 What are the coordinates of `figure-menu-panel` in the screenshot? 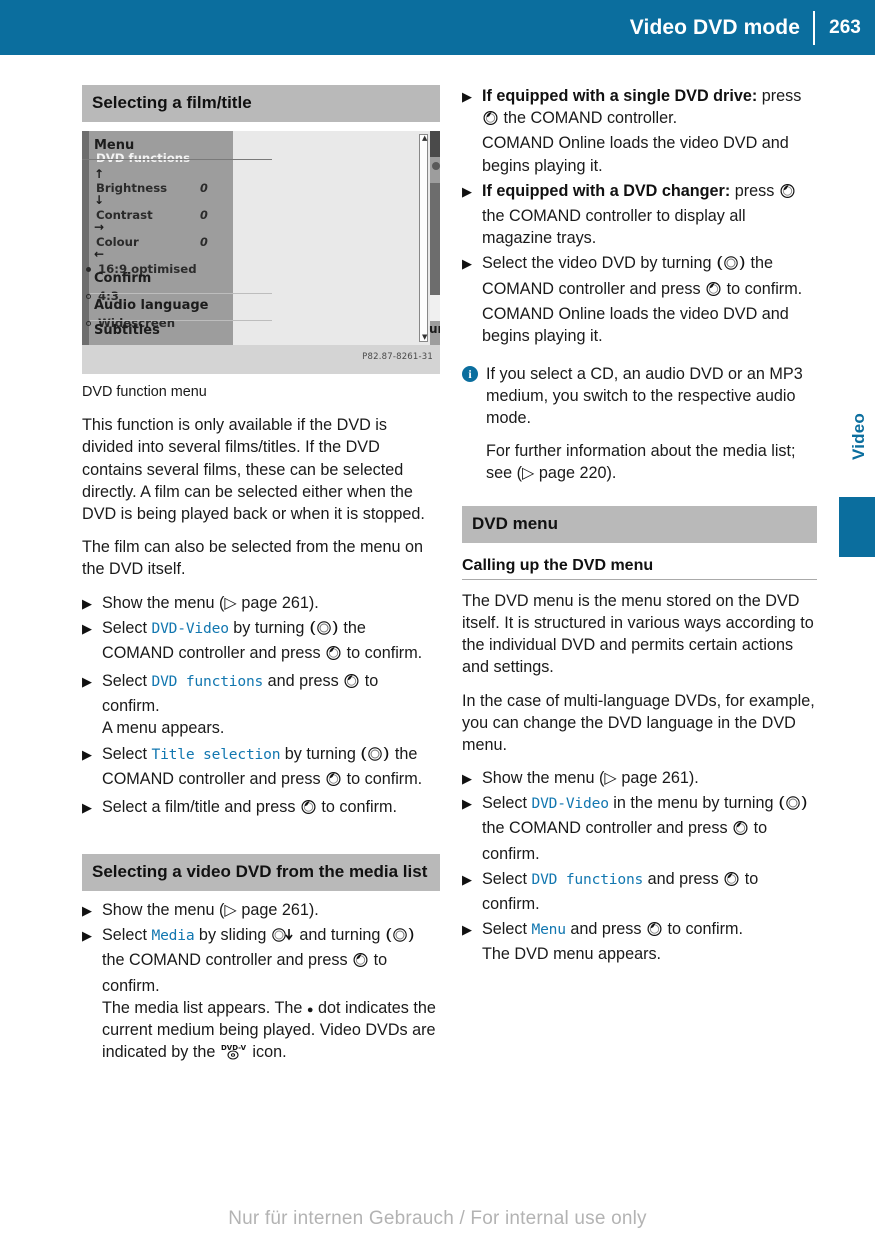 It's located at (335, 237).